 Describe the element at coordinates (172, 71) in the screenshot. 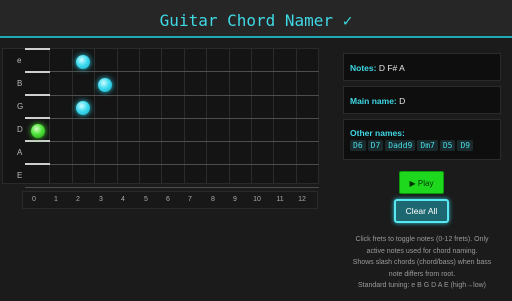

I see `string-e` at that location.